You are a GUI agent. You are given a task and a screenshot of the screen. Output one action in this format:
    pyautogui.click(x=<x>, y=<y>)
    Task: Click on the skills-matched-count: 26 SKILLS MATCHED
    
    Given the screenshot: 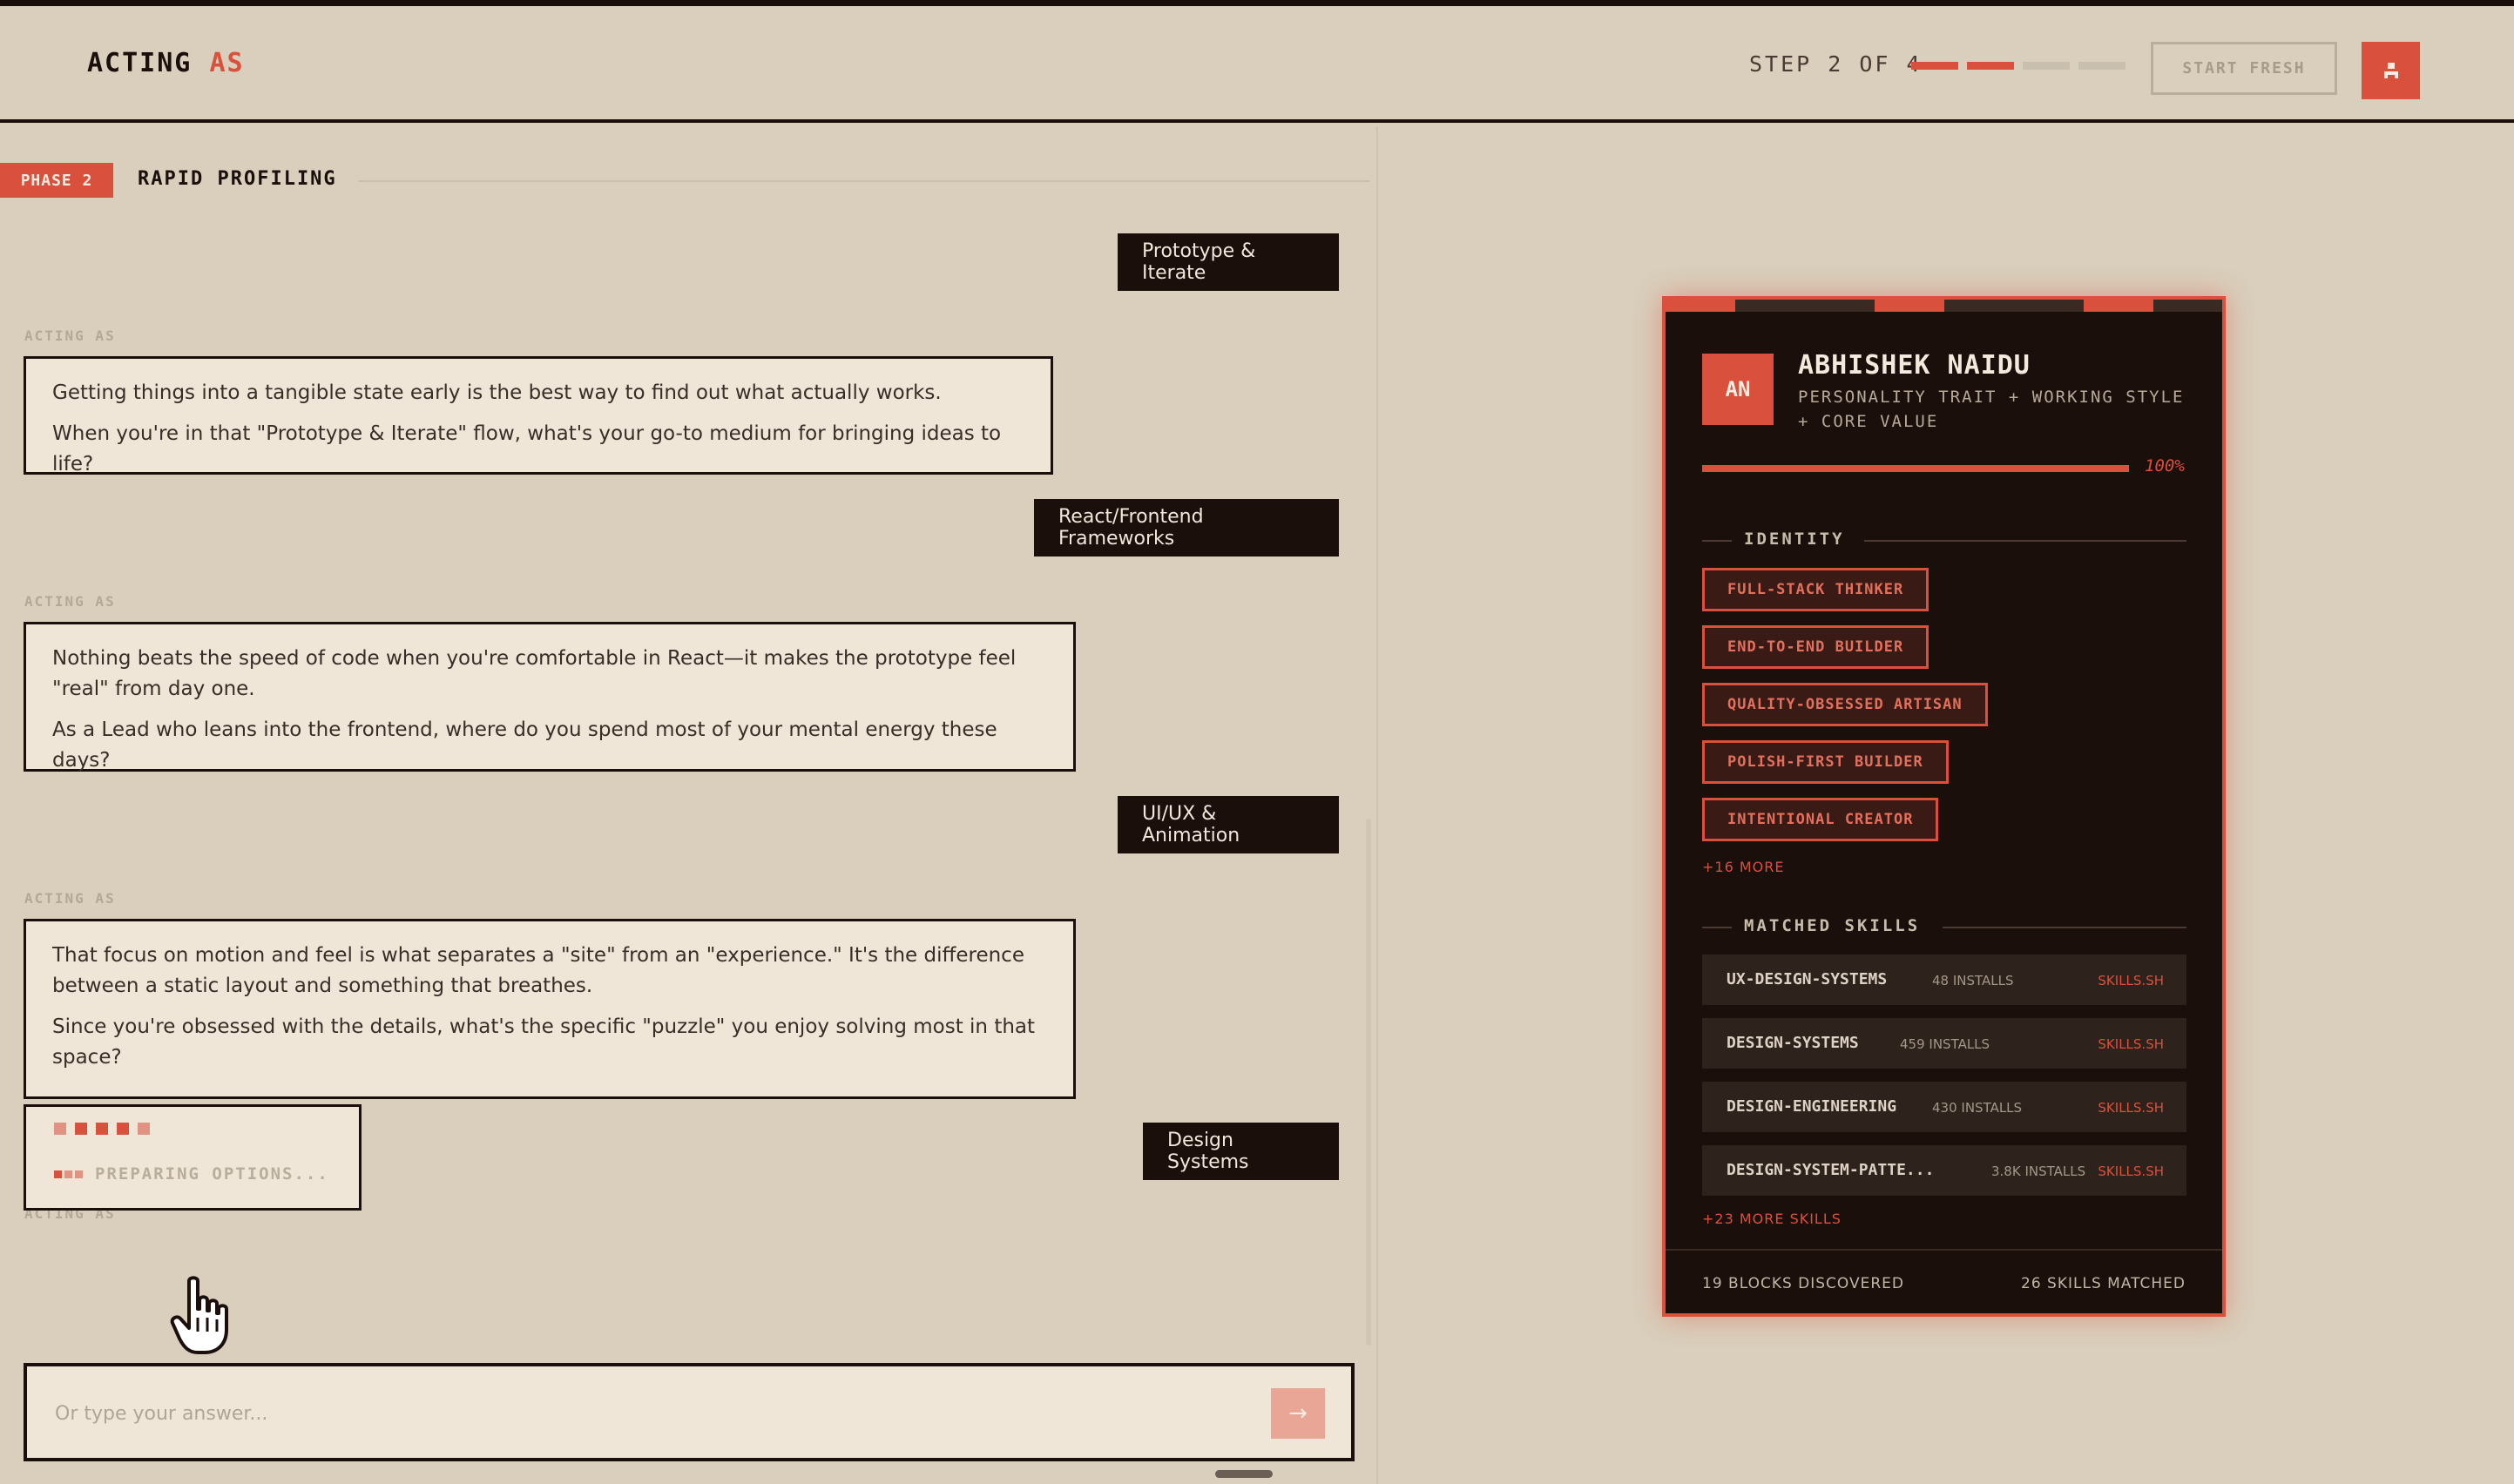 What is the action you would take?
    pyautogui.click(x=2103, y=1284)
    